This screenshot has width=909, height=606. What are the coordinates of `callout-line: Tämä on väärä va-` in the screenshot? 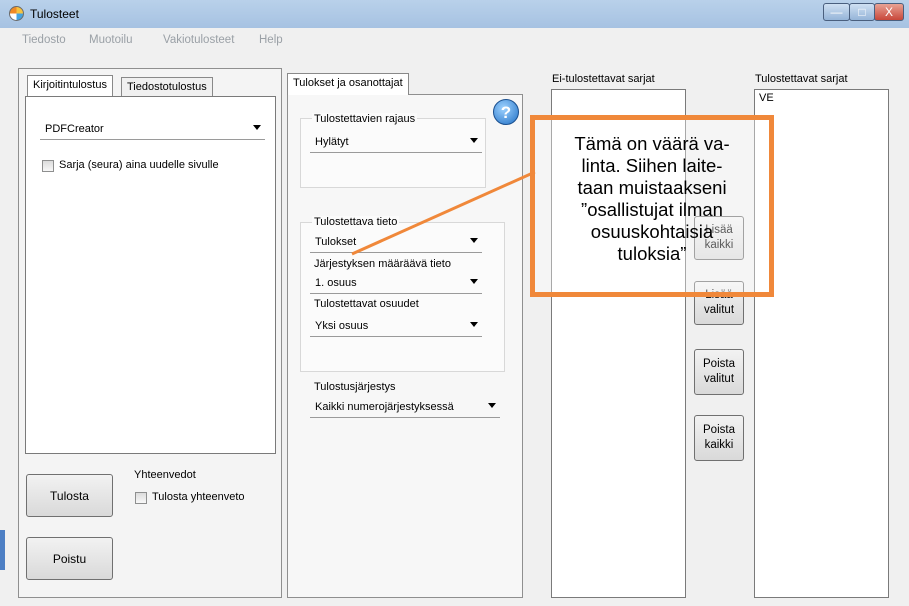 It's located at (652, 143).